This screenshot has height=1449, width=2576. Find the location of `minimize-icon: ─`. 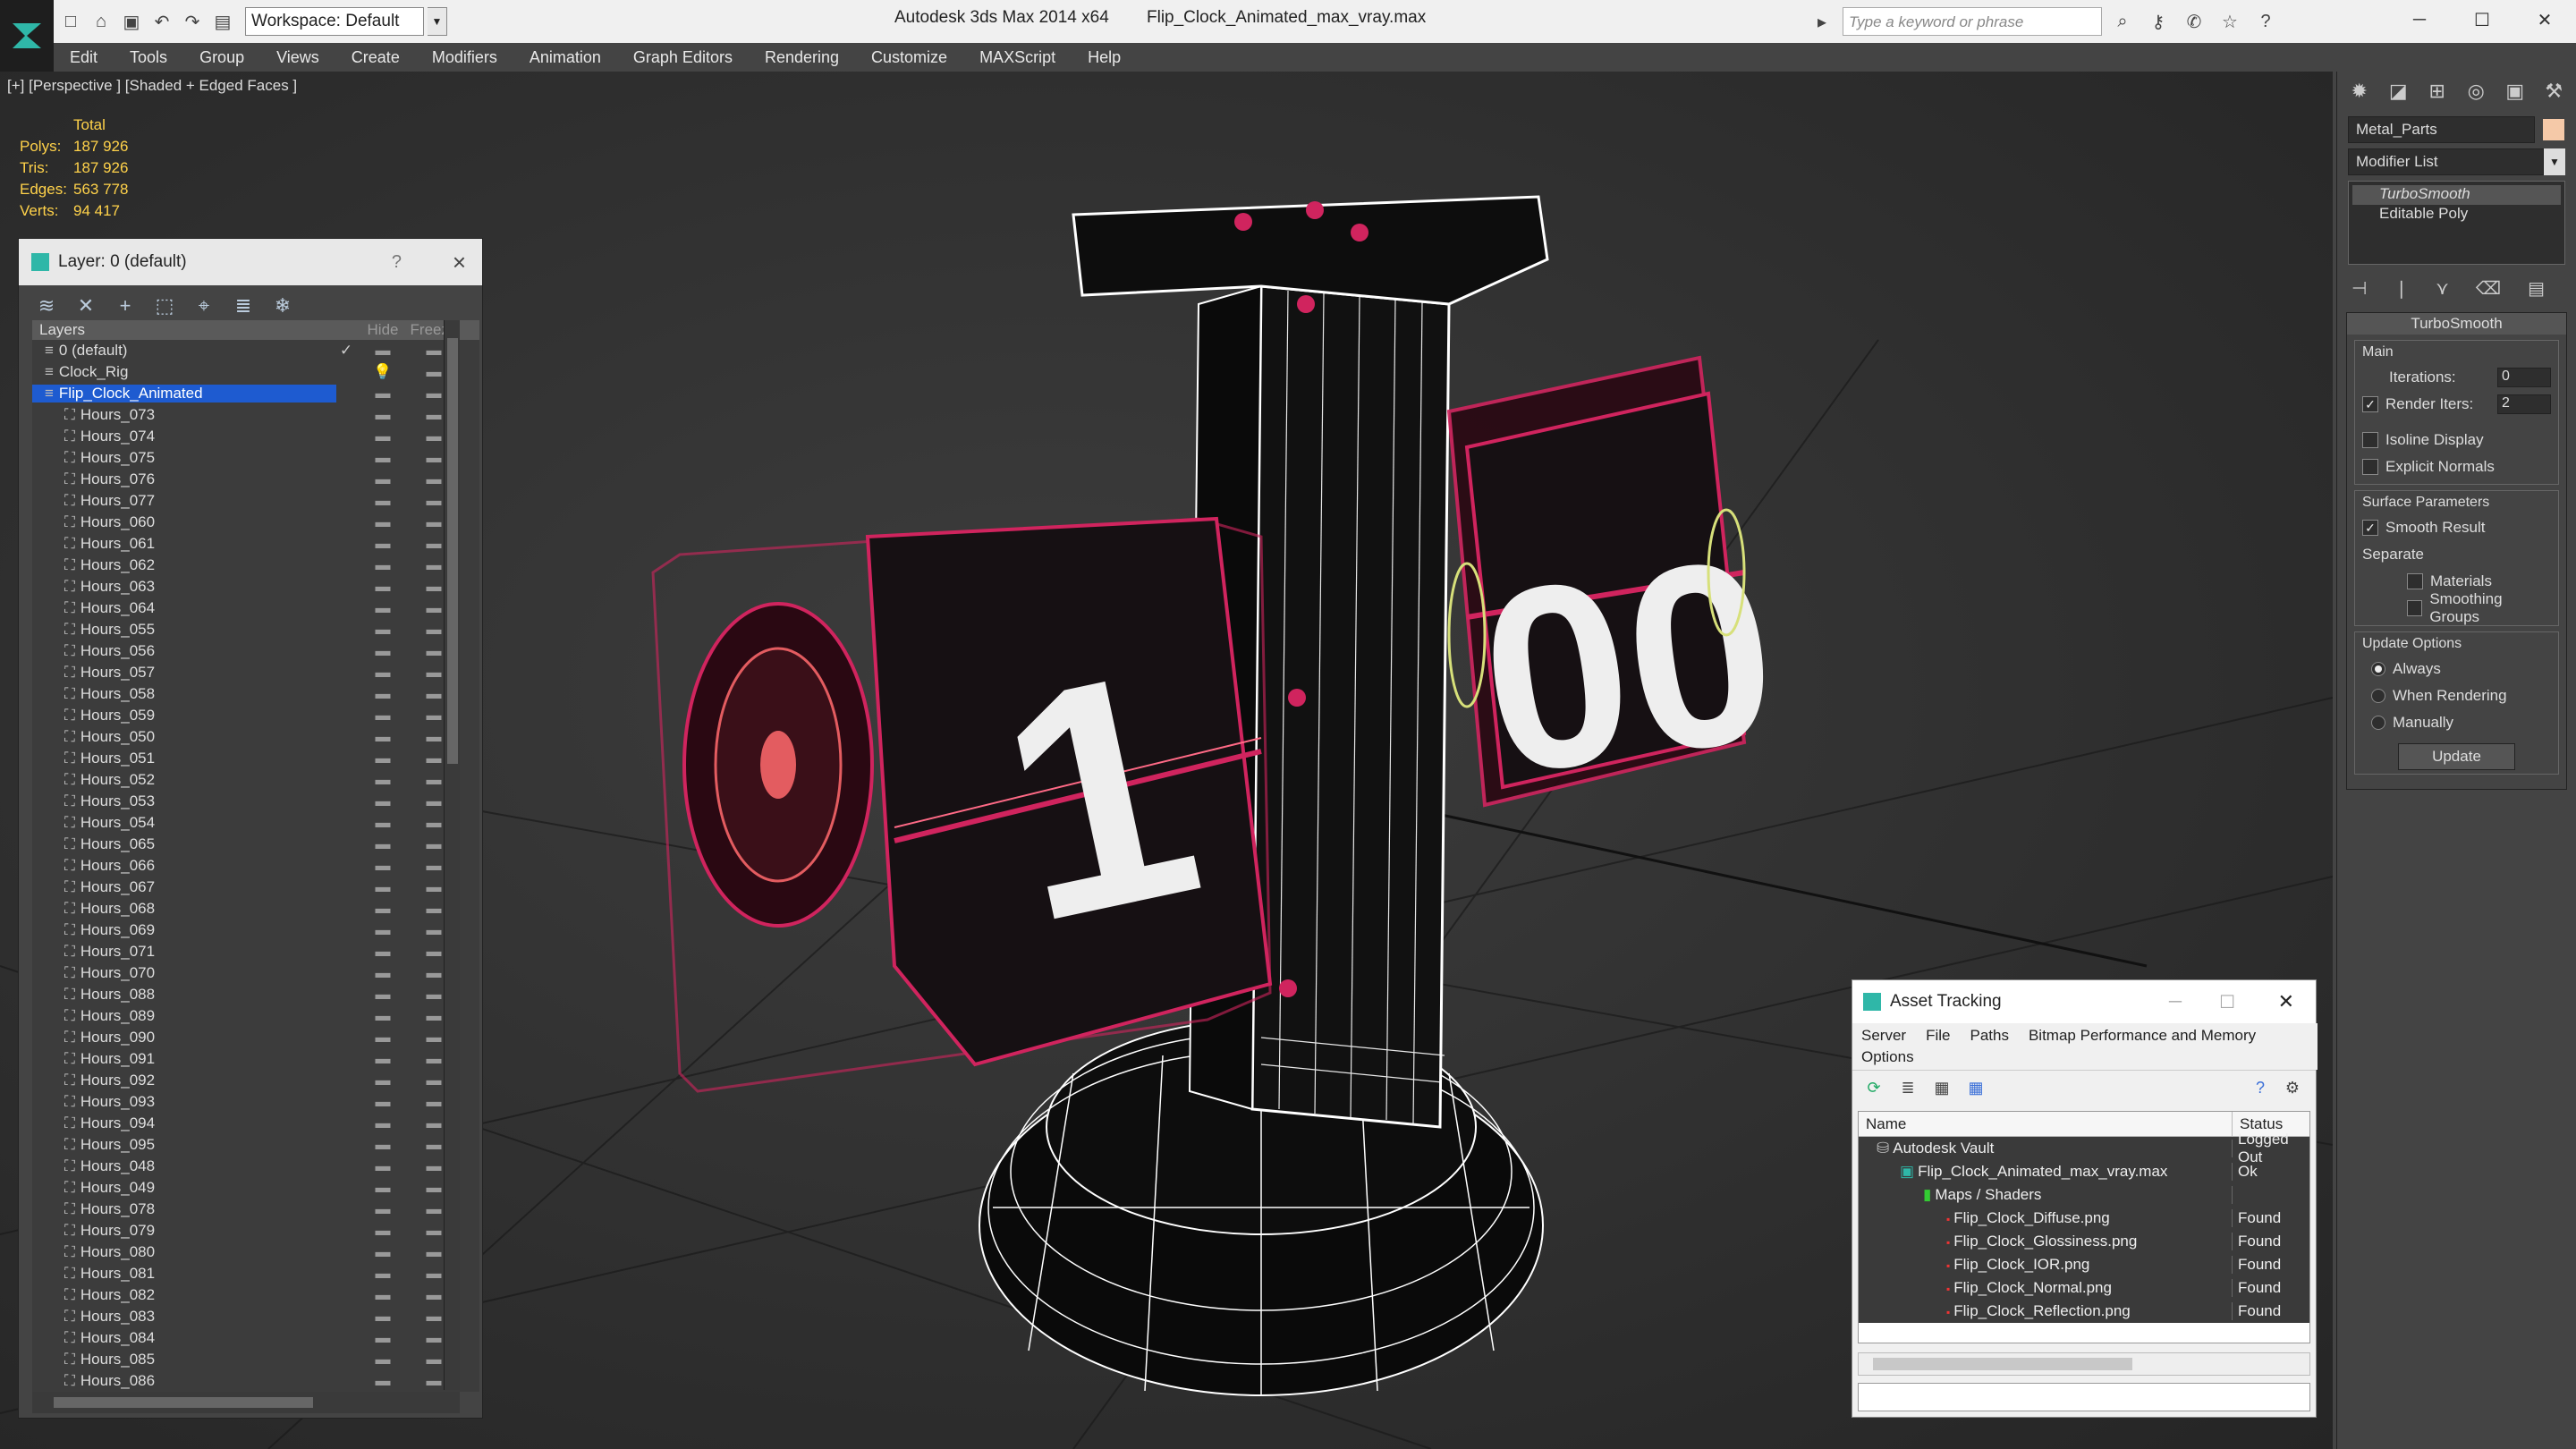

minimize-icon: ─ is located at coordinates (2419, 19).